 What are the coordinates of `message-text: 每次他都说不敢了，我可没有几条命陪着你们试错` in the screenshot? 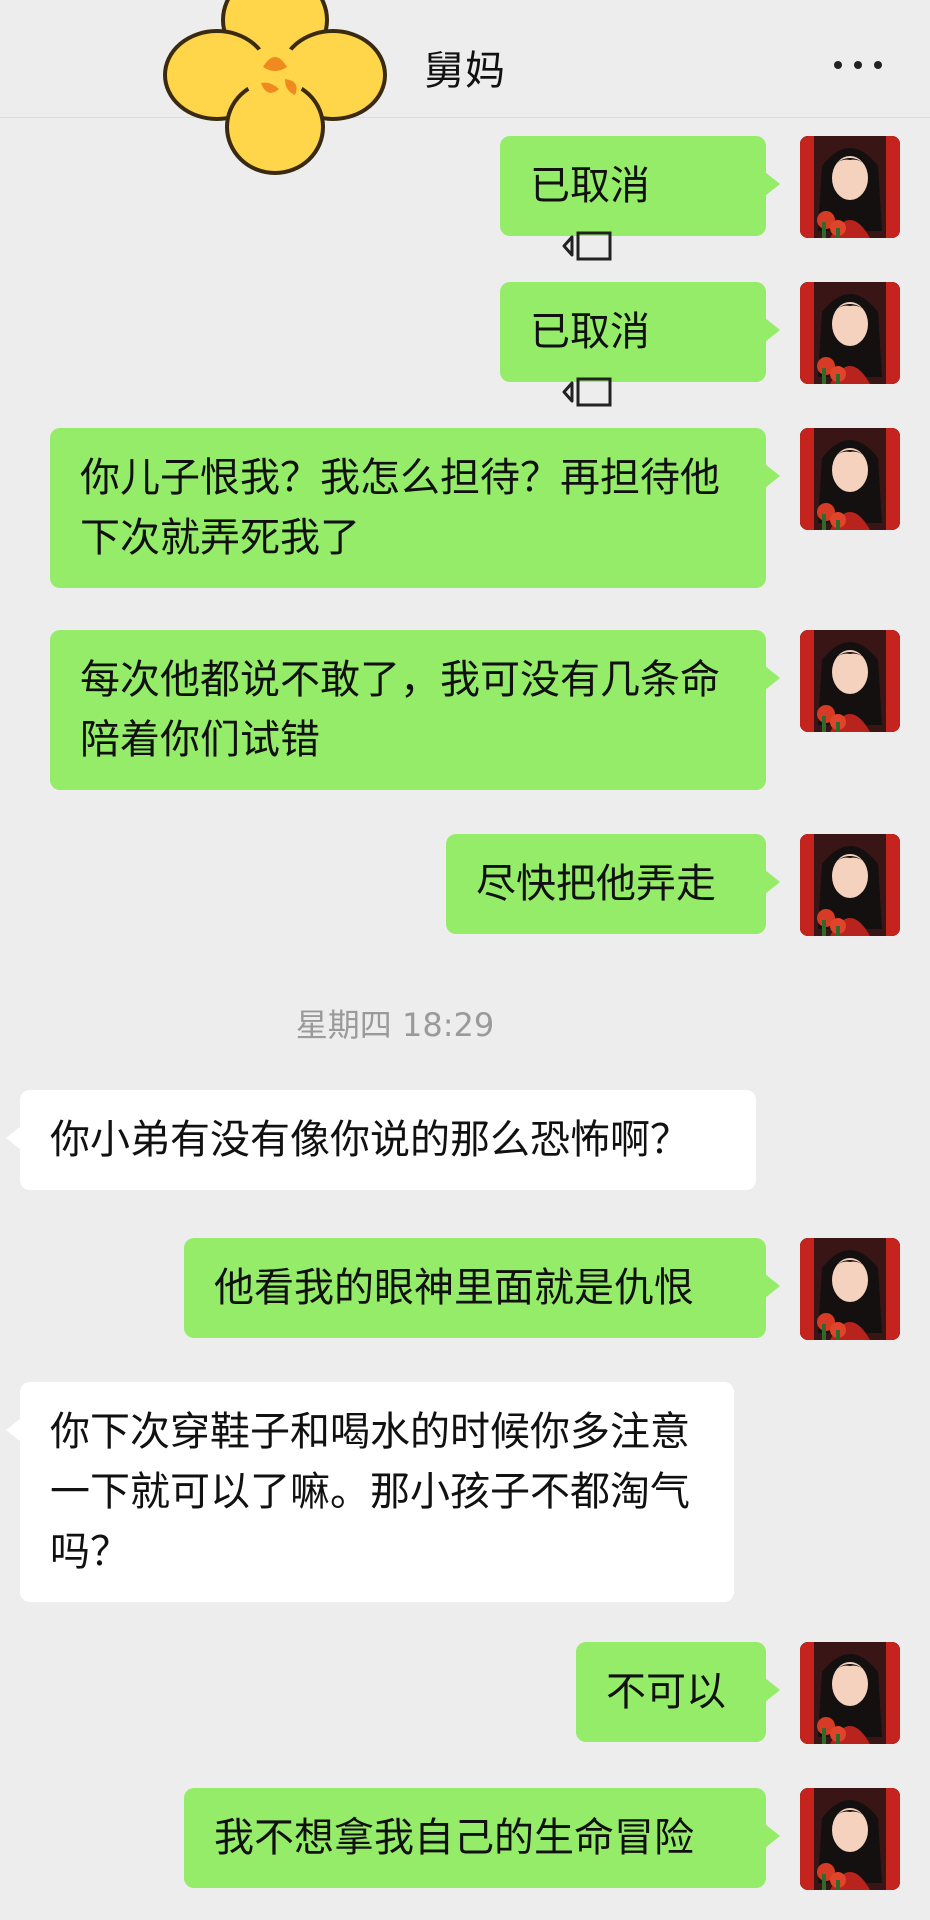 It's located at (400, 710).